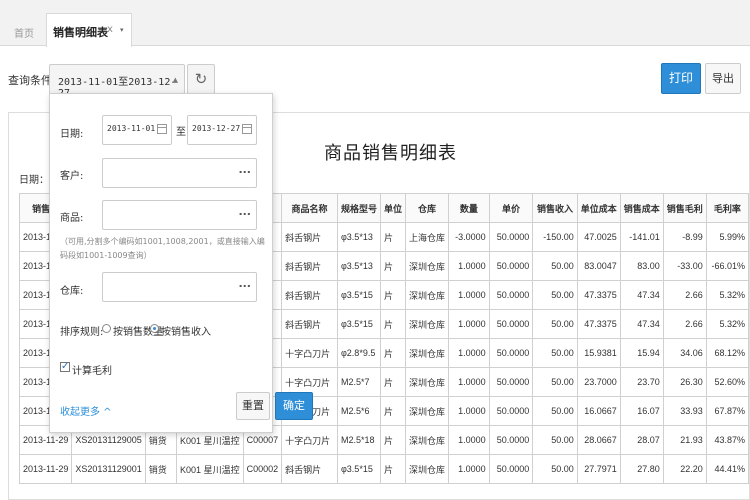 The width and height of the screenshot is (750, 500). Describe the element at coordinates (684, 382) in the screenshot. I see `table-cell: 26.30` at that location.